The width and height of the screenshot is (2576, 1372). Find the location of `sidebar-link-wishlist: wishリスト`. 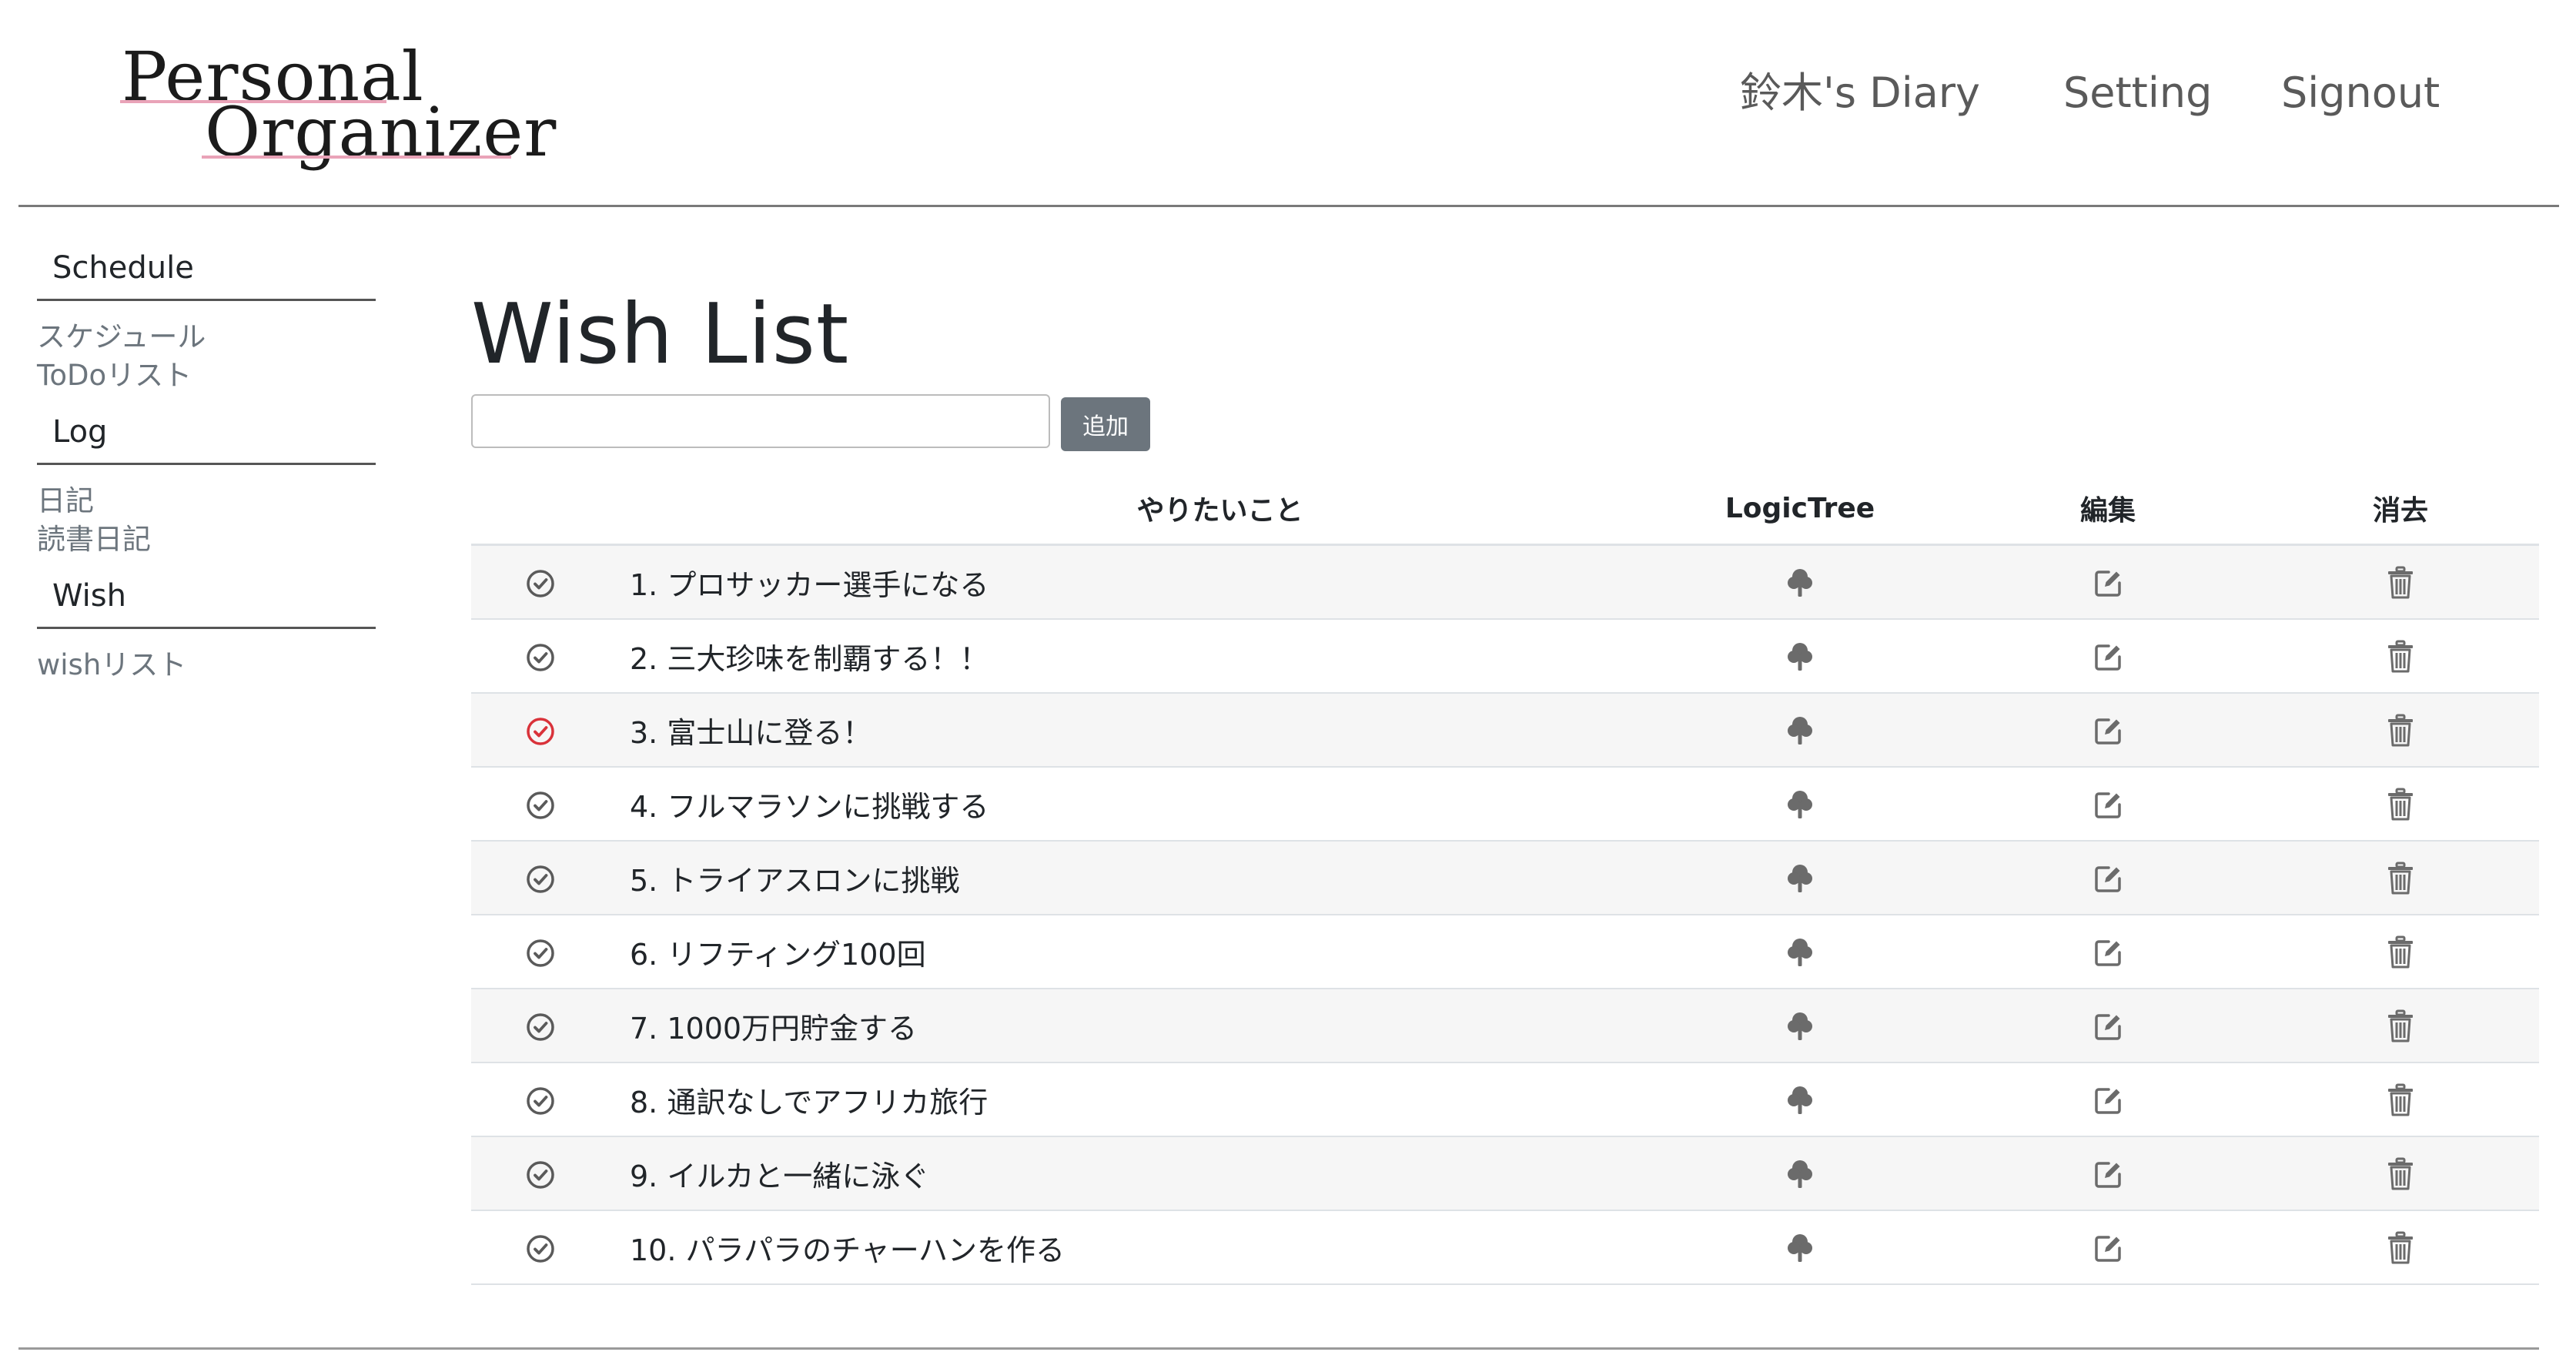

sidebar-link-wishlist: wishリスト is located at coordinates (206, 665).